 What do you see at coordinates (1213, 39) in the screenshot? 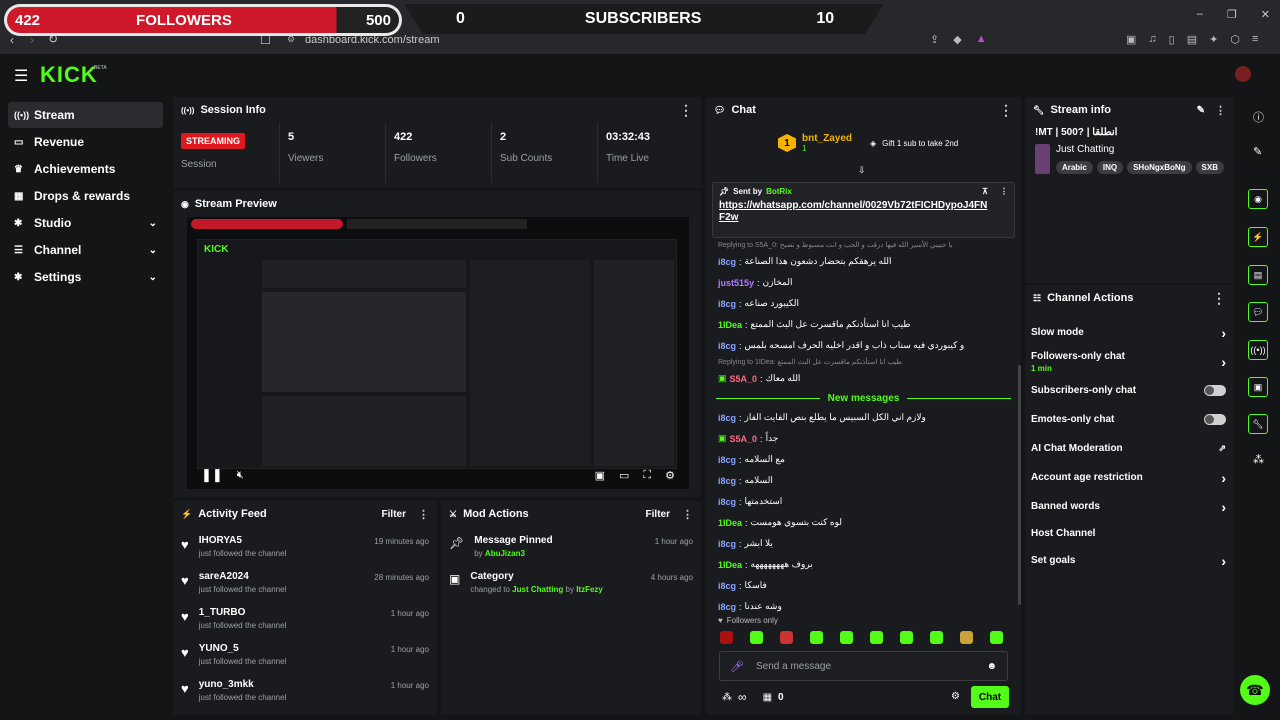
I see `extensions-icon: ✦` at bounding box center [1213, 39].